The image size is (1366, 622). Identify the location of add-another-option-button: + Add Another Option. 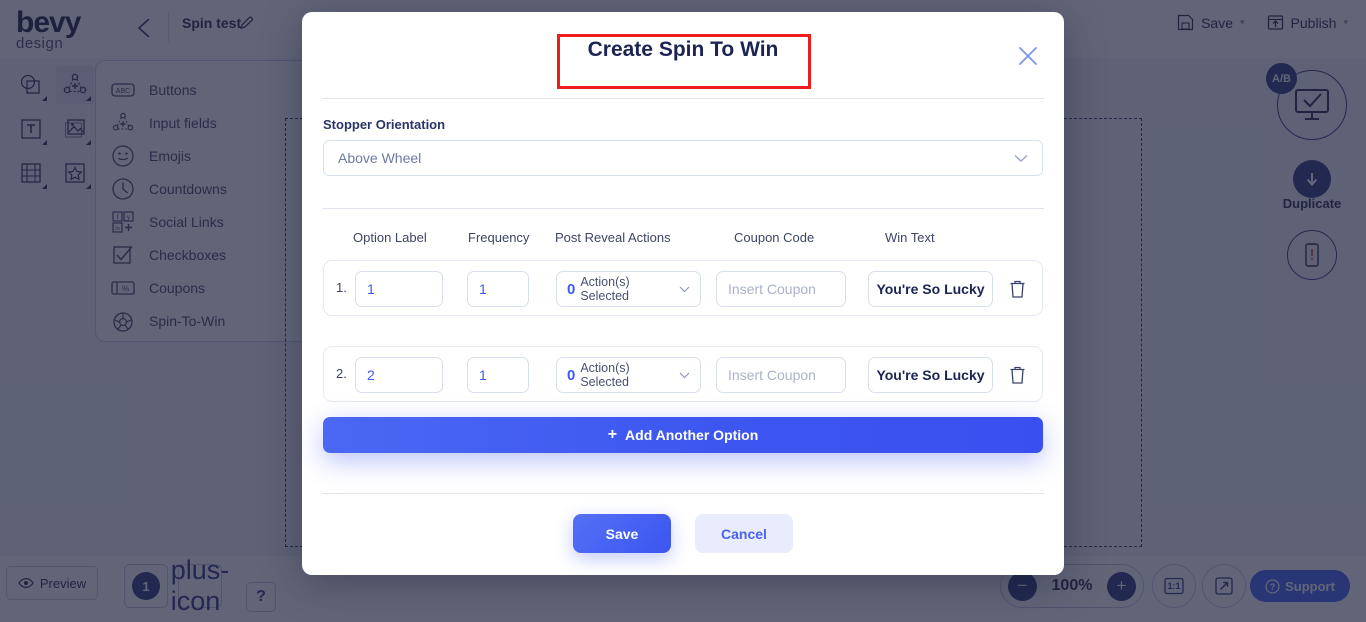
(683, 435).